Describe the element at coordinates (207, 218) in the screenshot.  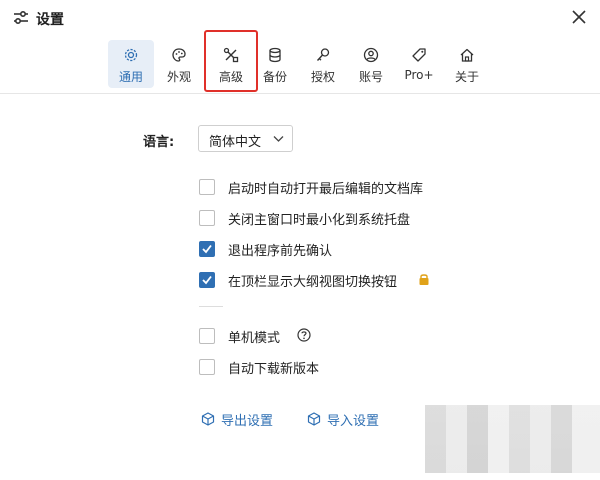
I see `checkbox-minimize-to-tray` at that location.